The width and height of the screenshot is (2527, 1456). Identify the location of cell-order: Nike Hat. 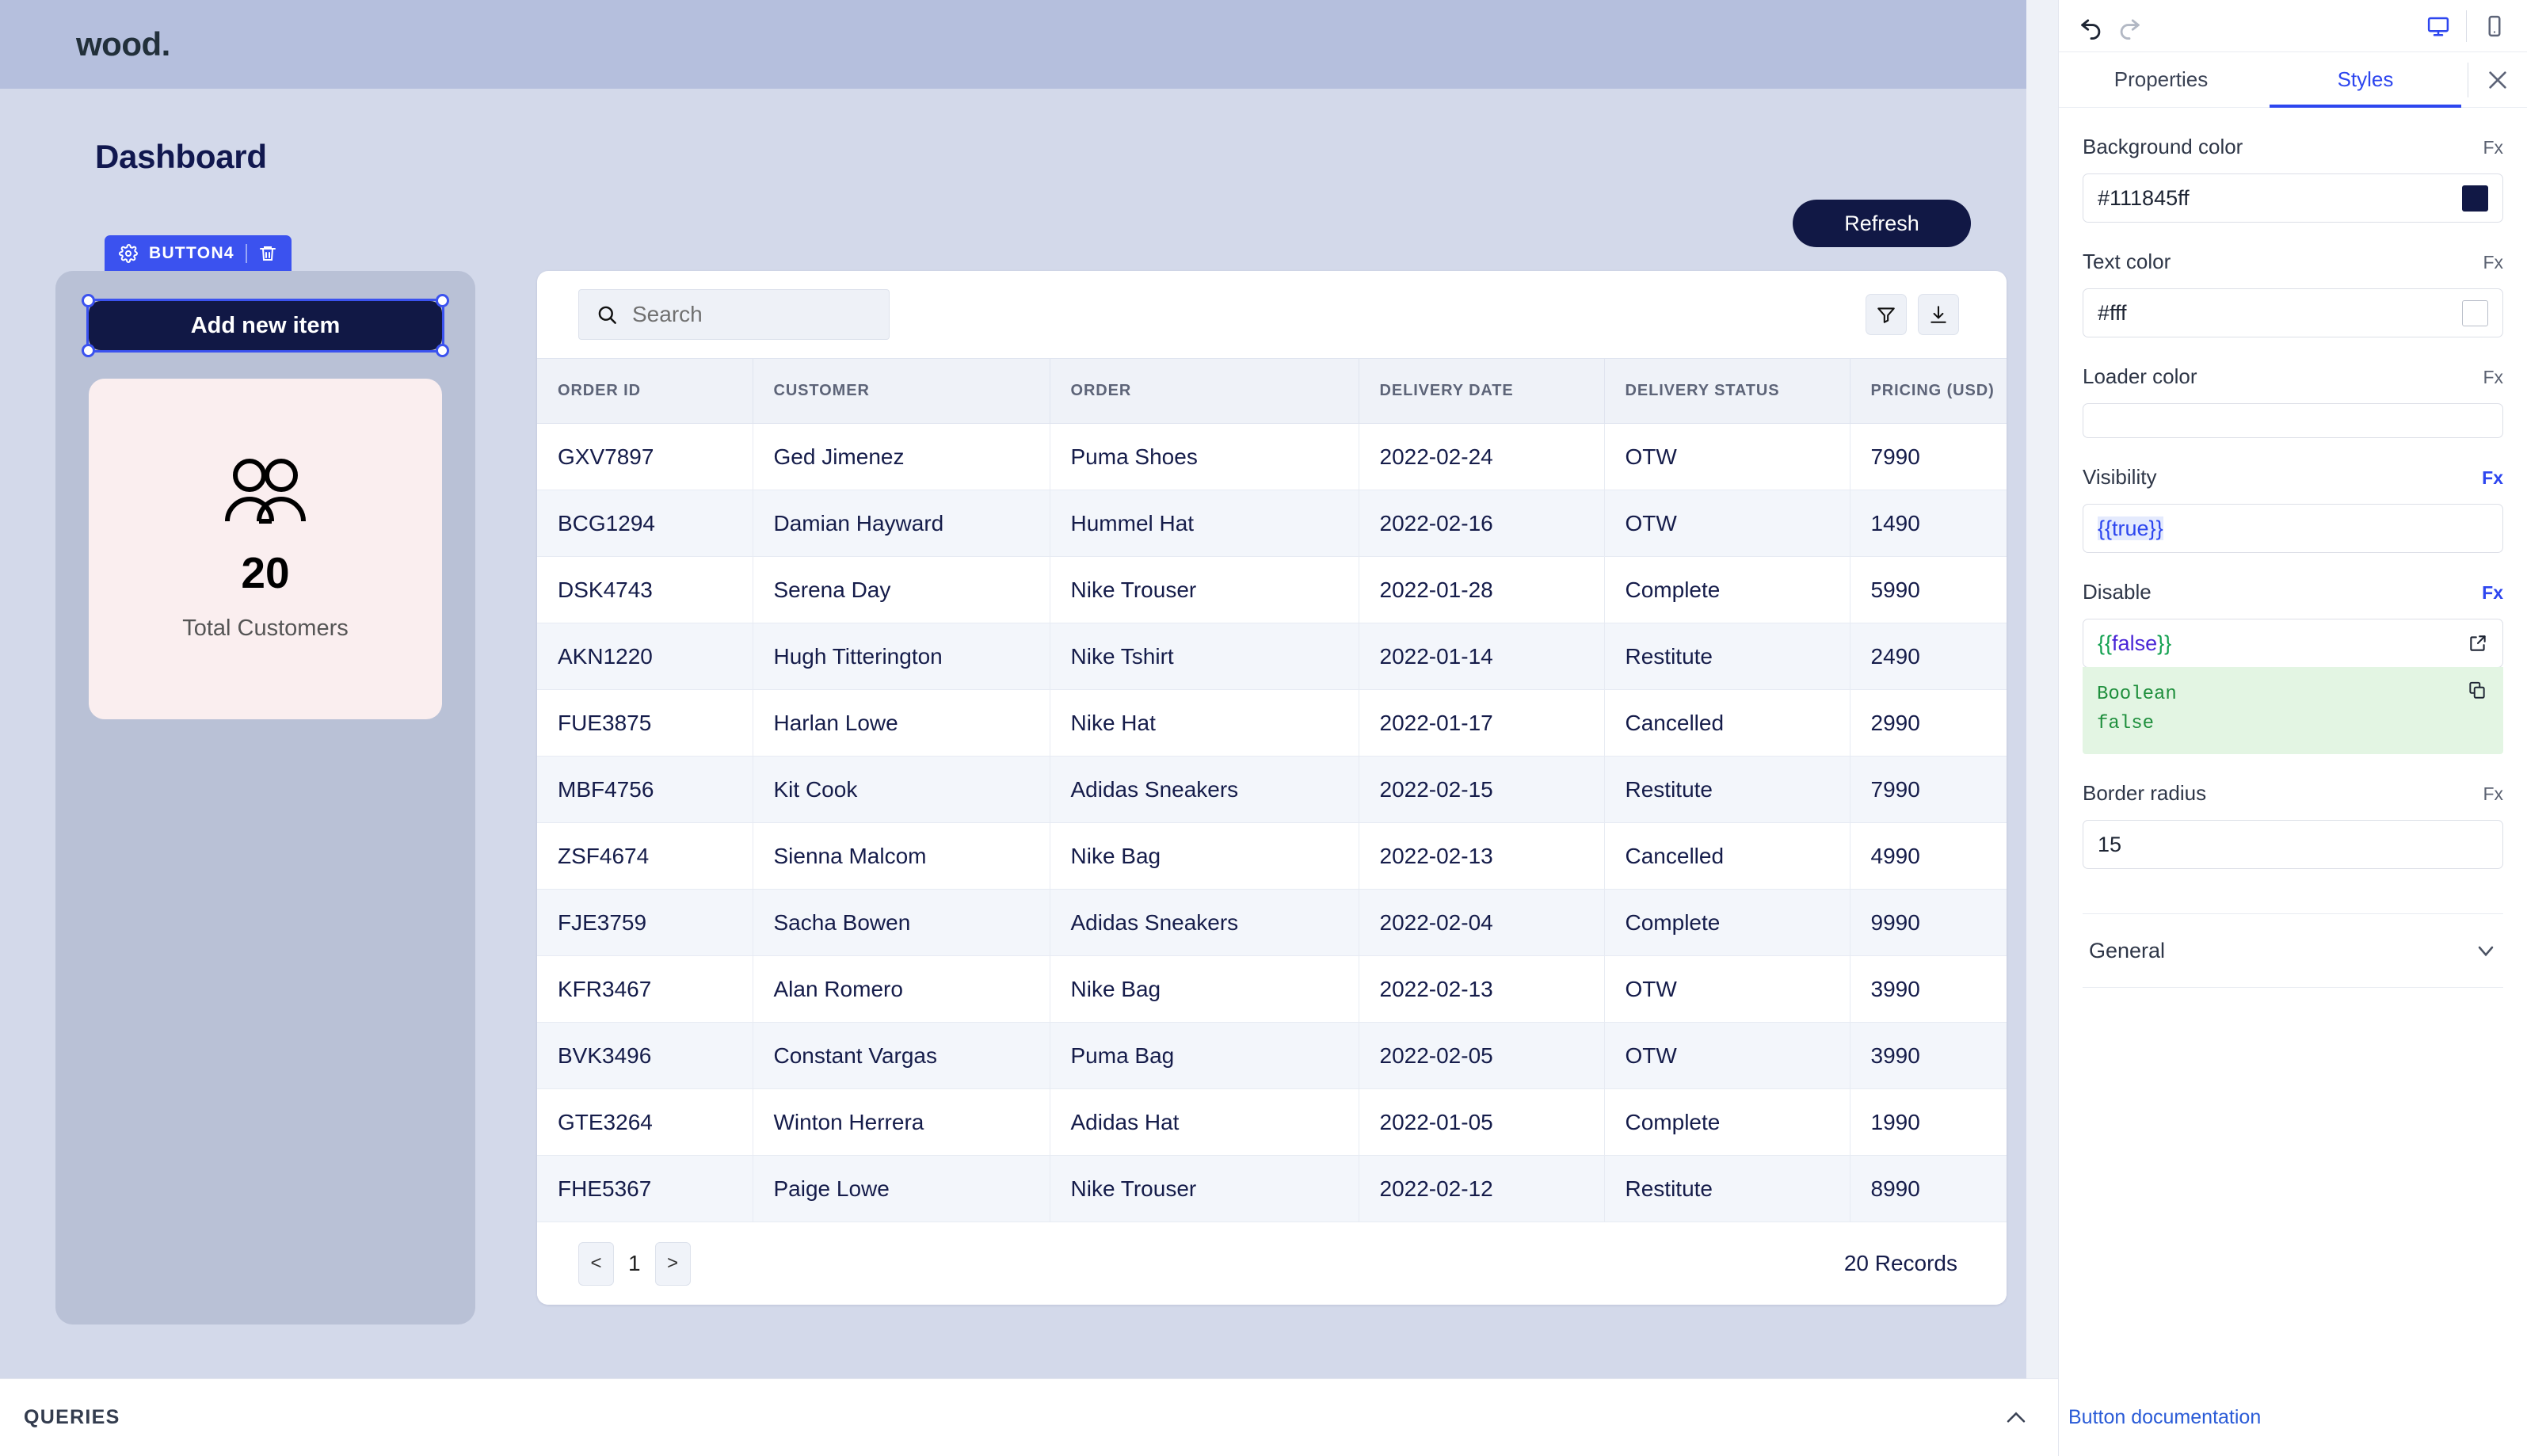
(1204, 723).